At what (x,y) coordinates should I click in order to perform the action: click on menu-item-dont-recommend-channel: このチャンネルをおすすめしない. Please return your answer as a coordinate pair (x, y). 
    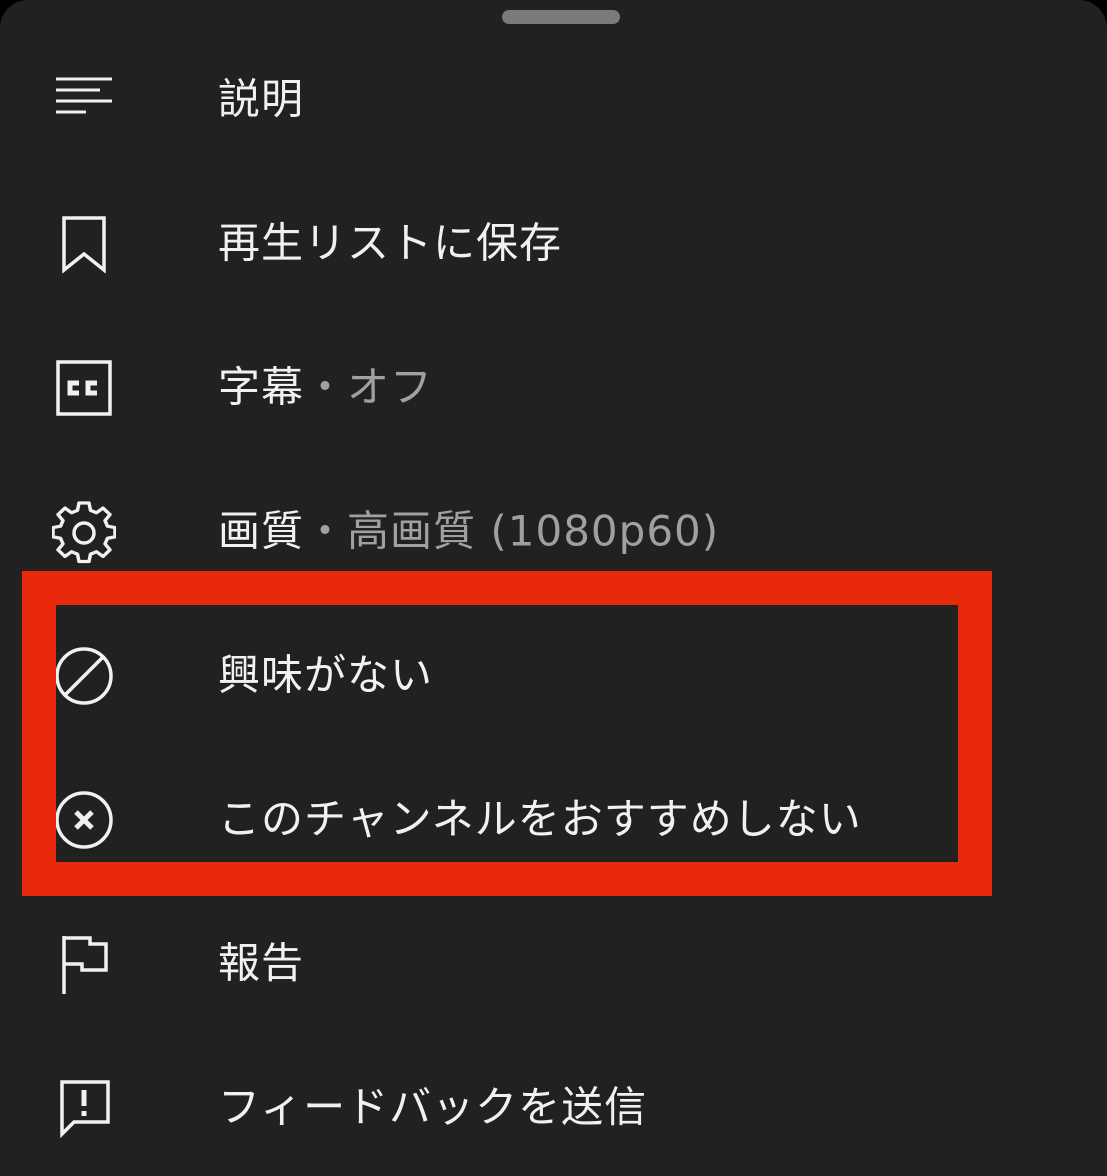
    Looking at the image, I should click on (553, 816).